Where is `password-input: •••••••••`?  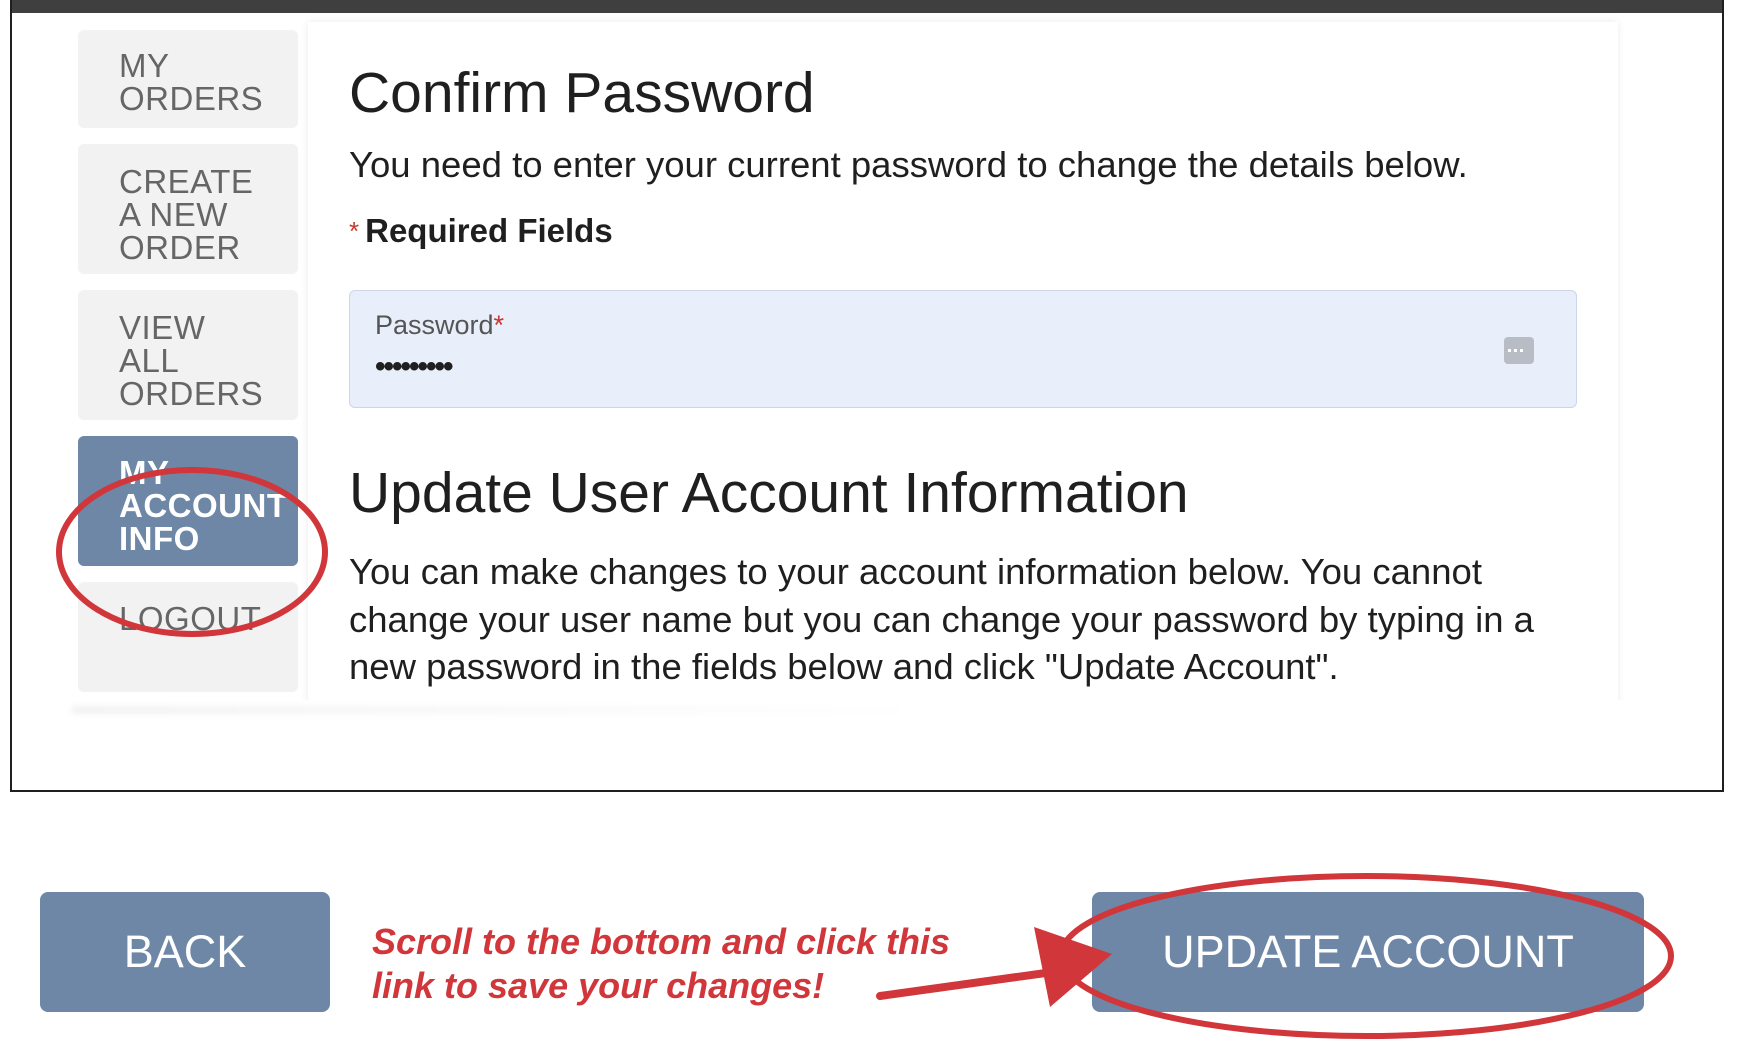 password-input: ••••••••• is located at coordinates (414, 367).